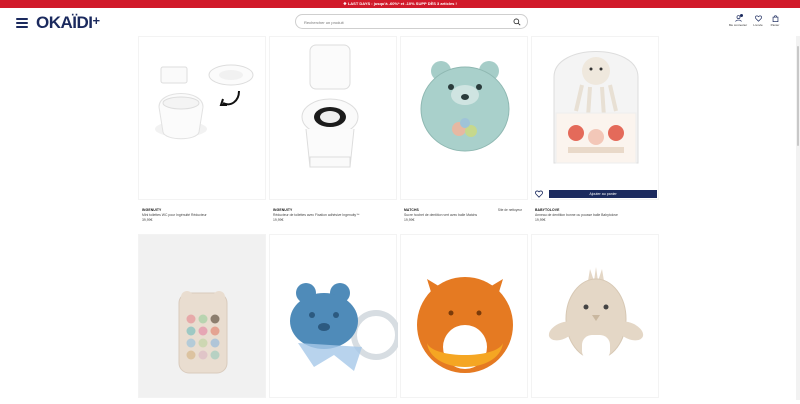 This screenshot has width=800, height=404. What do you see at coordinates (345, 327) in the screenshot?
I see `bear-teether-image` at bounding box center [345, 327].